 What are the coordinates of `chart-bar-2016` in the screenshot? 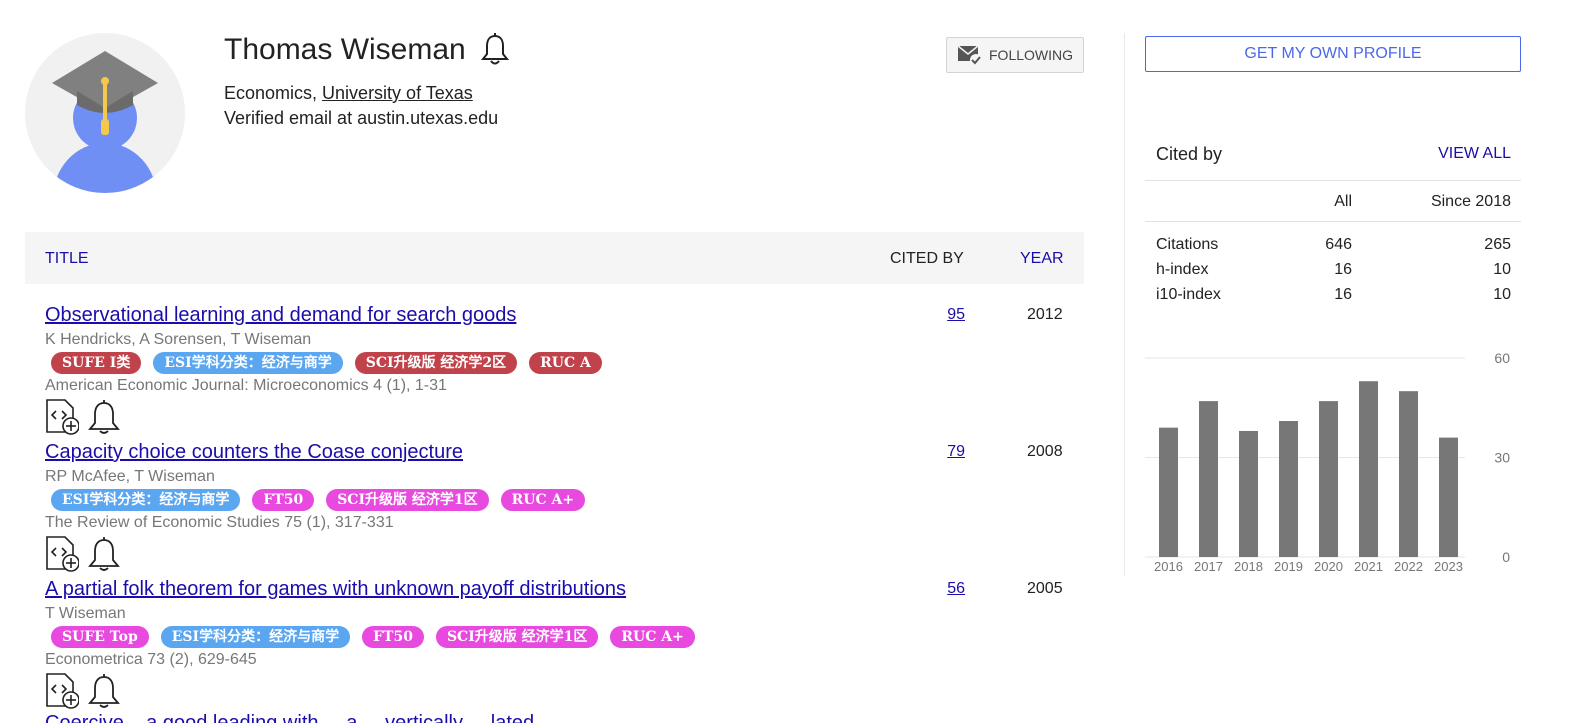 It's located at (1168, 492).